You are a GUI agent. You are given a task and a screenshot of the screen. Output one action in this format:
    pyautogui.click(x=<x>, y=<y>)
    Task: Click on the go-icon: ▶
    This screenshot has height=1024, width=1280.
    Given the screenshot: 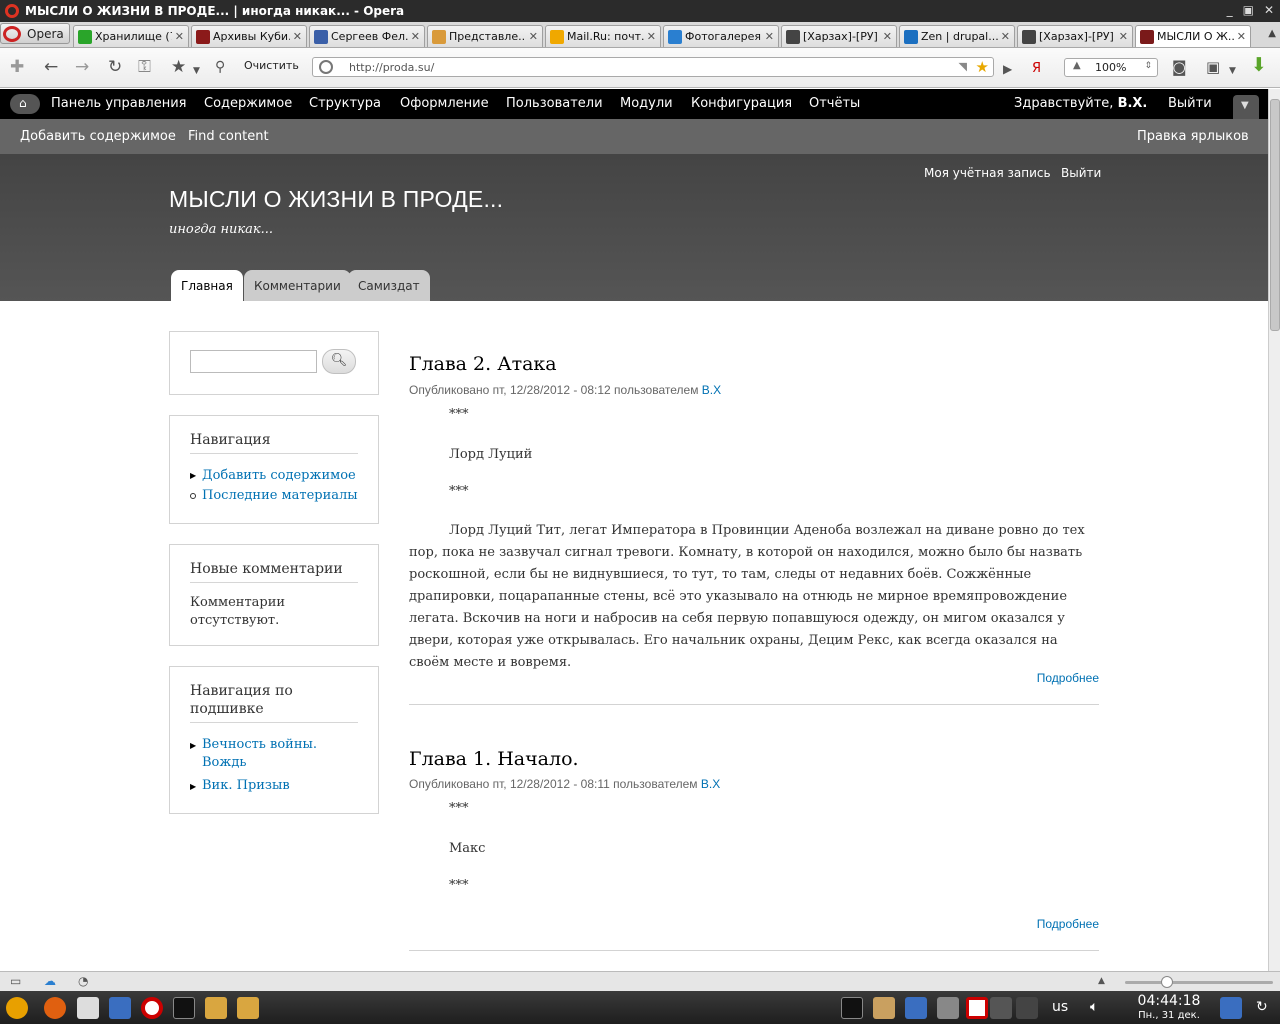 What is the action you would take?
    pyautogui.click(x=1007, y=69)
    